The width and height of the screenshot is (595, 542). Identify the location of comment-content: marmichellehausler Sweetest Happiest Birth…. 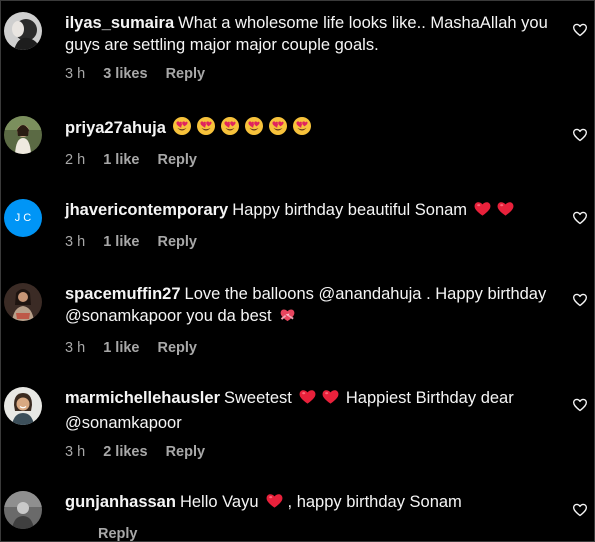
(307, 424).